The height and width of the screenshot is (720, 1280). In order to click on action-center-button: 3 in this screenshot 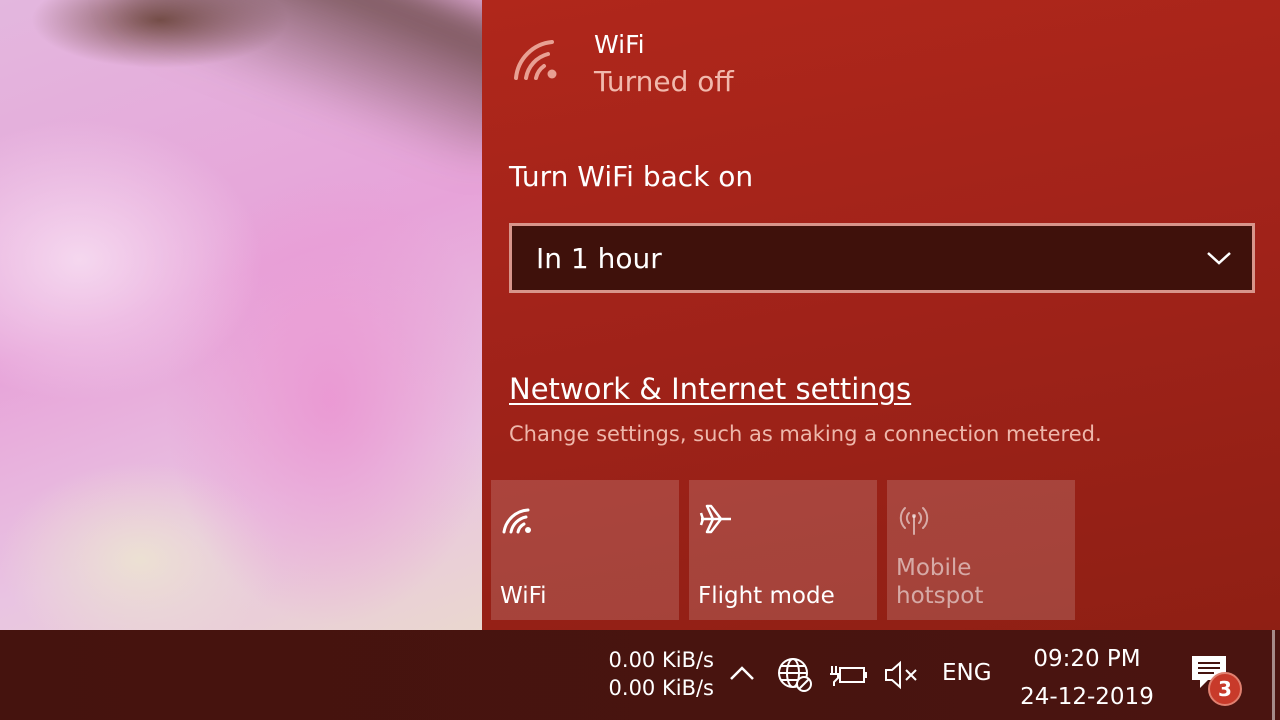, I will do `click(1218, 682)`.